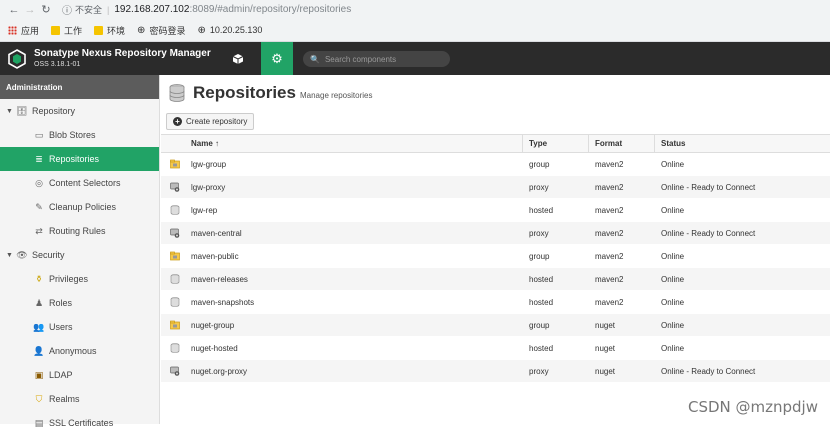 This screenshot has width=830, height=435. Describe the element at coordinates (219, 371) in the screenshot. I see `repository-name: nuget.org-proxy` at that location.